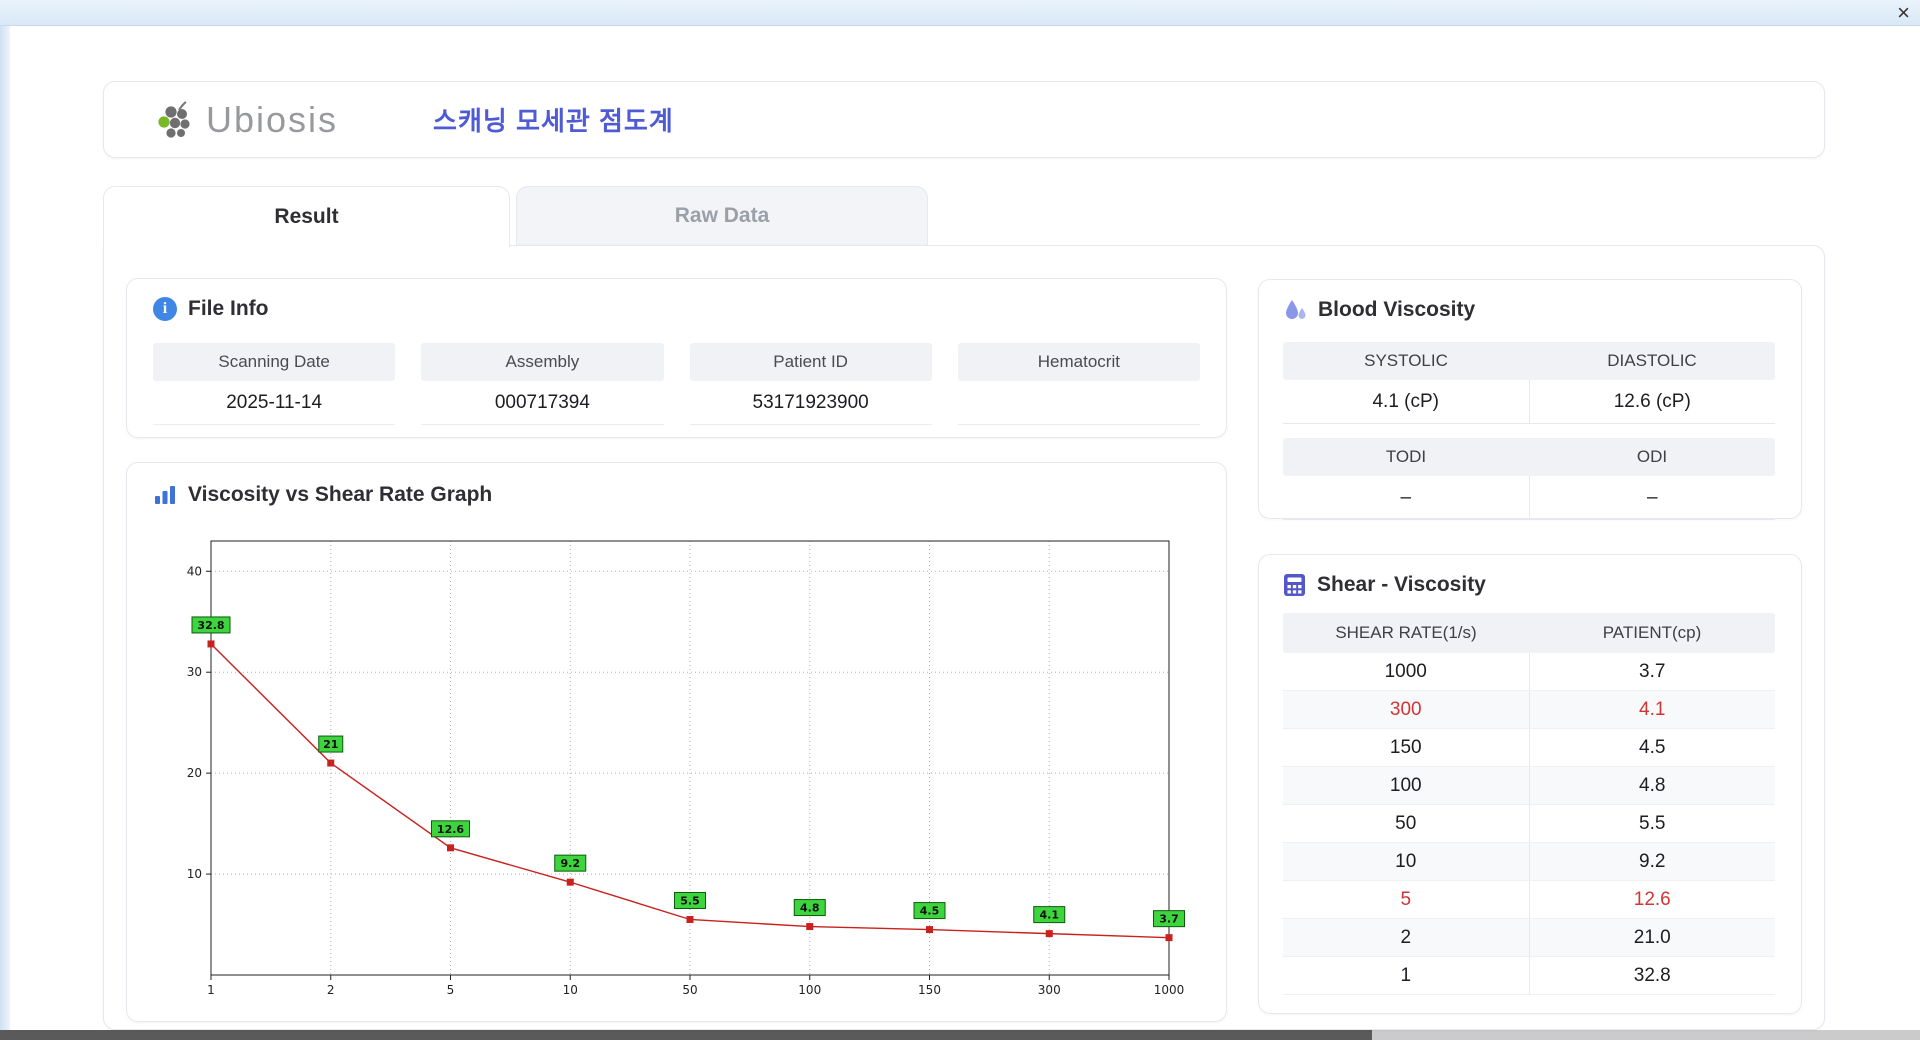 This screenshot has height=1040, width=1920. Describe the element at coordinates (1078, 362) in the screenshot. I see `field-label: Hematocrit` at that location.